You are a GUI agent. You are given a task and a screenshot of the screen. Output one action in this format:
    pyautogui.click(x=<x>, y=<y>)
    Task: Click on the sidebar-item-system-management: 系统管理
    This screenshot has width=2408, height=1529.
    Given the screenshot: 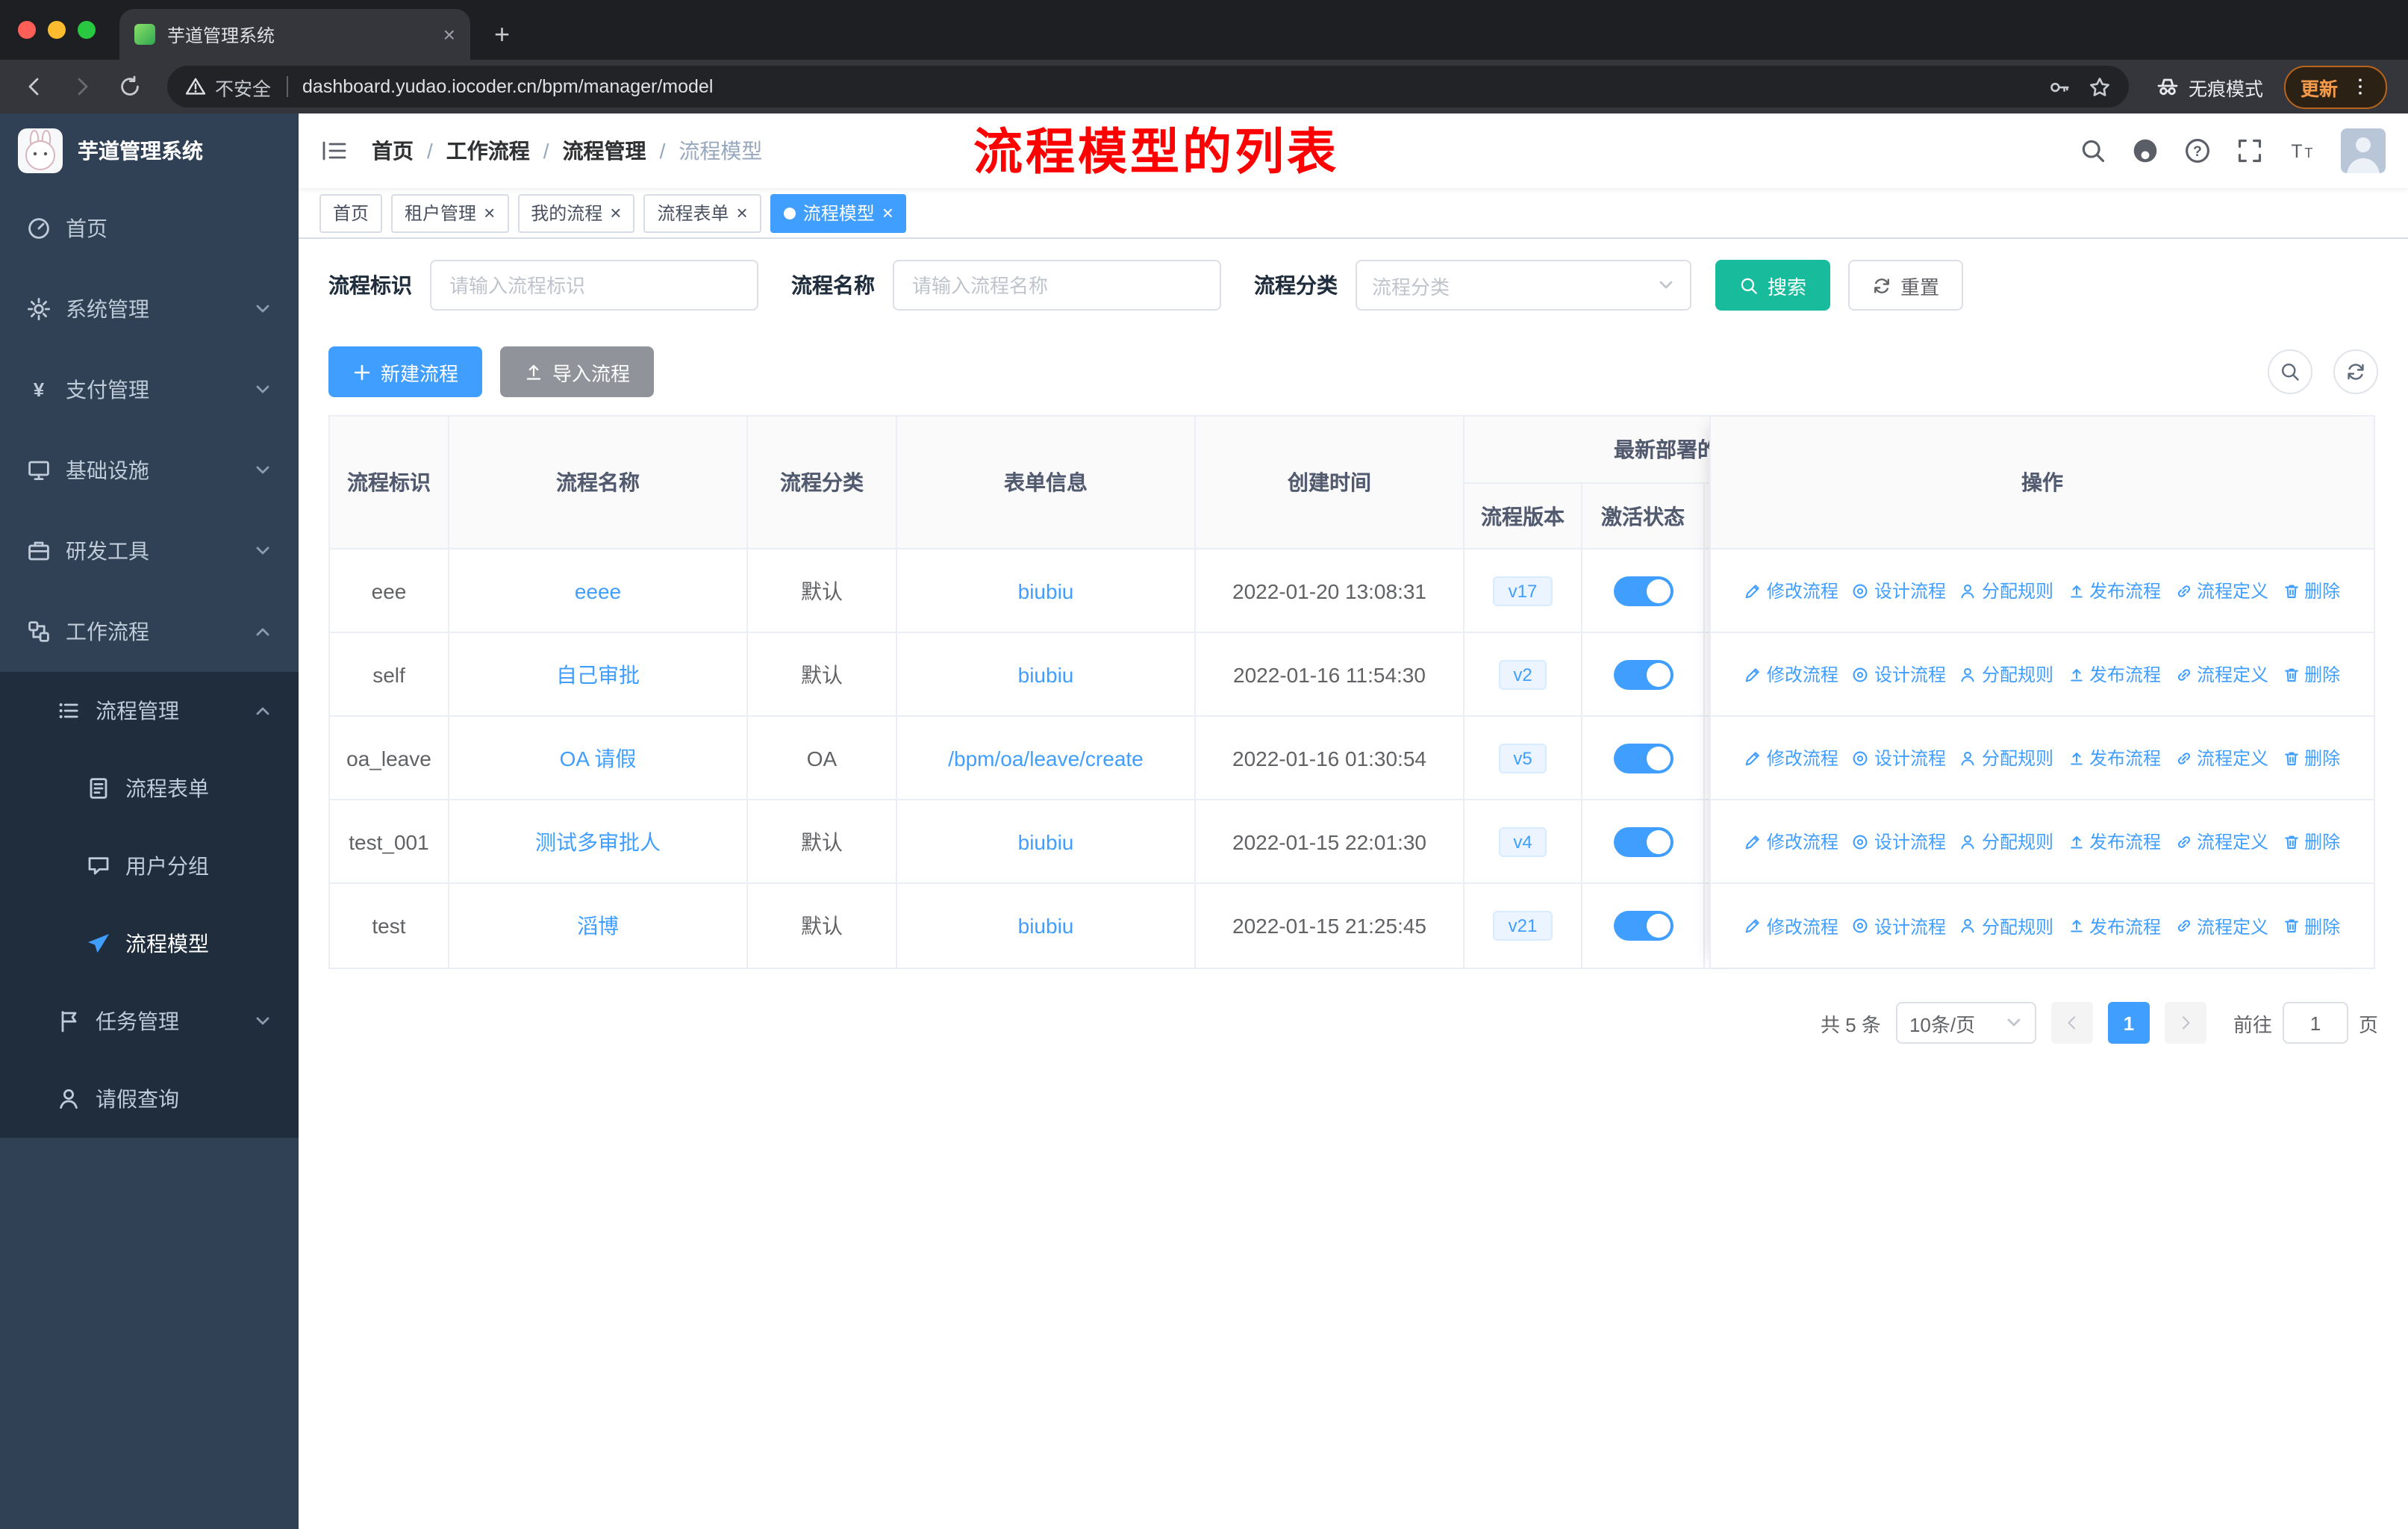 What is the action you would take?
    pyautogui.click(x=149, y=309)
    